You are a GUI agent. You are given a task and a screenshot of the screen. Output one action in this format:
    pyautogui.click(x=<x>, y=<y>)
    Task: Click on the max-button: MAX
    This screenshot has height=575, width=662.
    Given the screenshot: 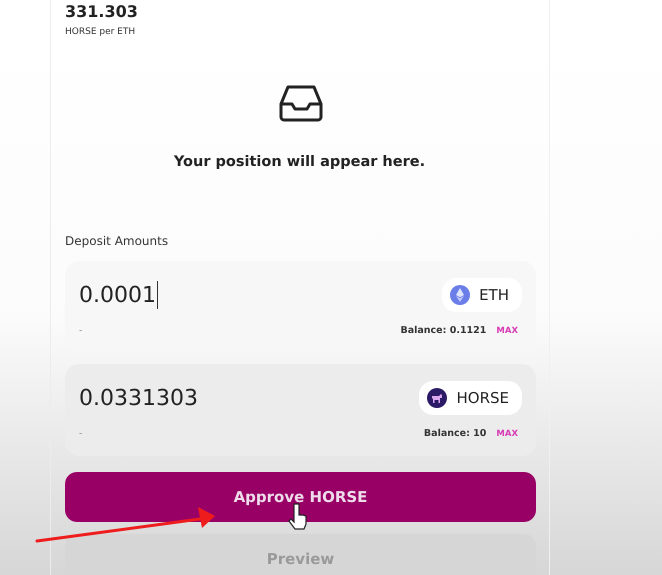 What is the action you would take?
    pyautogui.click(x=502, y=331)
    